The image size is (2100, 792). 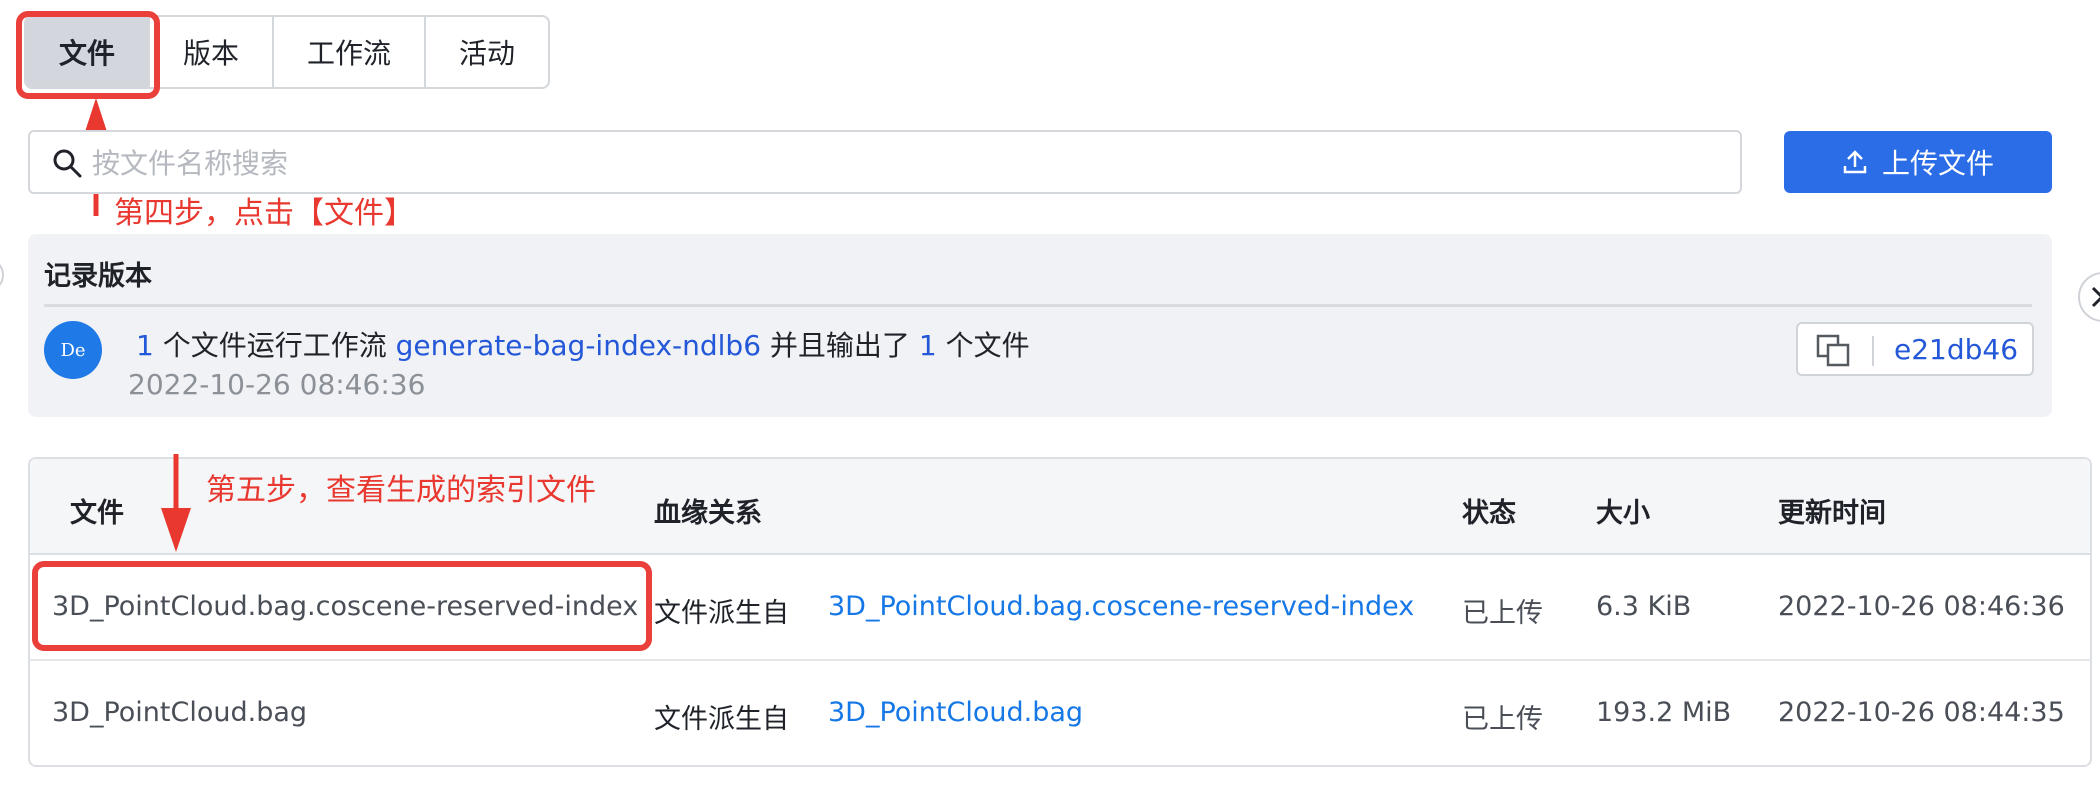 I want to click on commit-hash: e21db46, so click(x=1956, y=349).